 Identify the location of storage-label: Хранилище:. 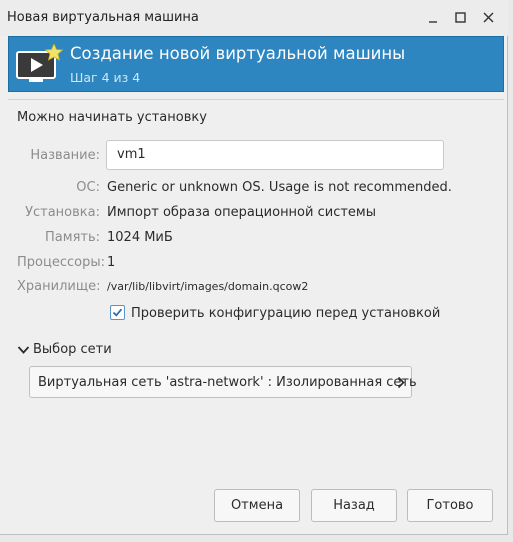
(59, 286).